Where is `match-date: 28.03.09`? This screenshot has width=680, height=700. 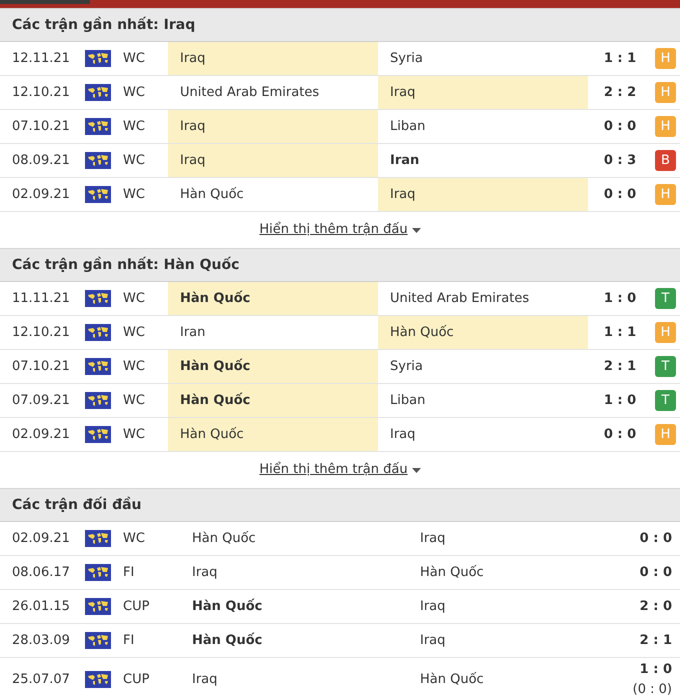
match-date: 28.03.09 is located at coordinates (41, 641).